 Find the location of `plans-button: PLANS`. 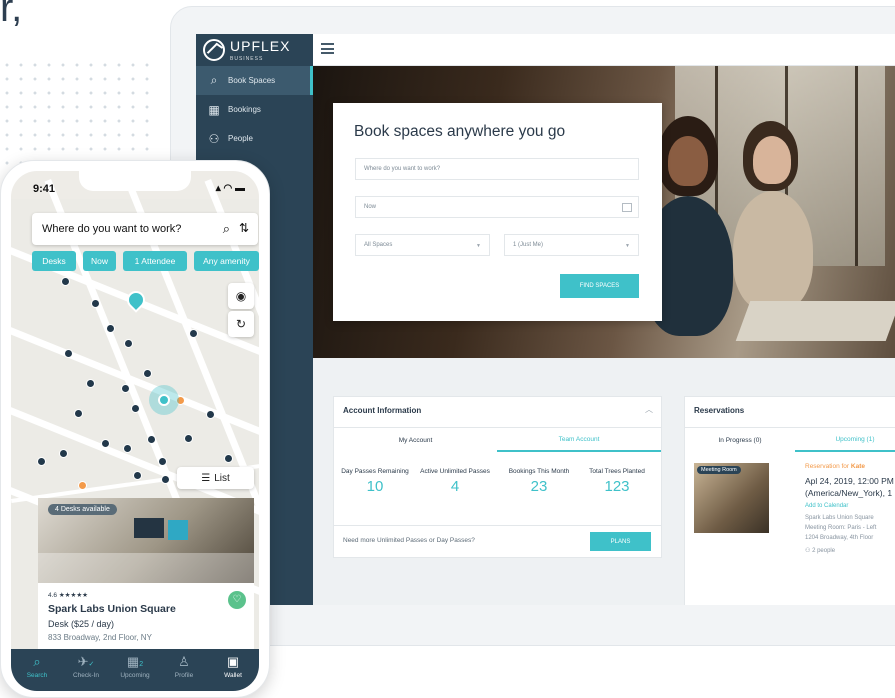

plans-button: PLANS is located at coordinates (620, 541).